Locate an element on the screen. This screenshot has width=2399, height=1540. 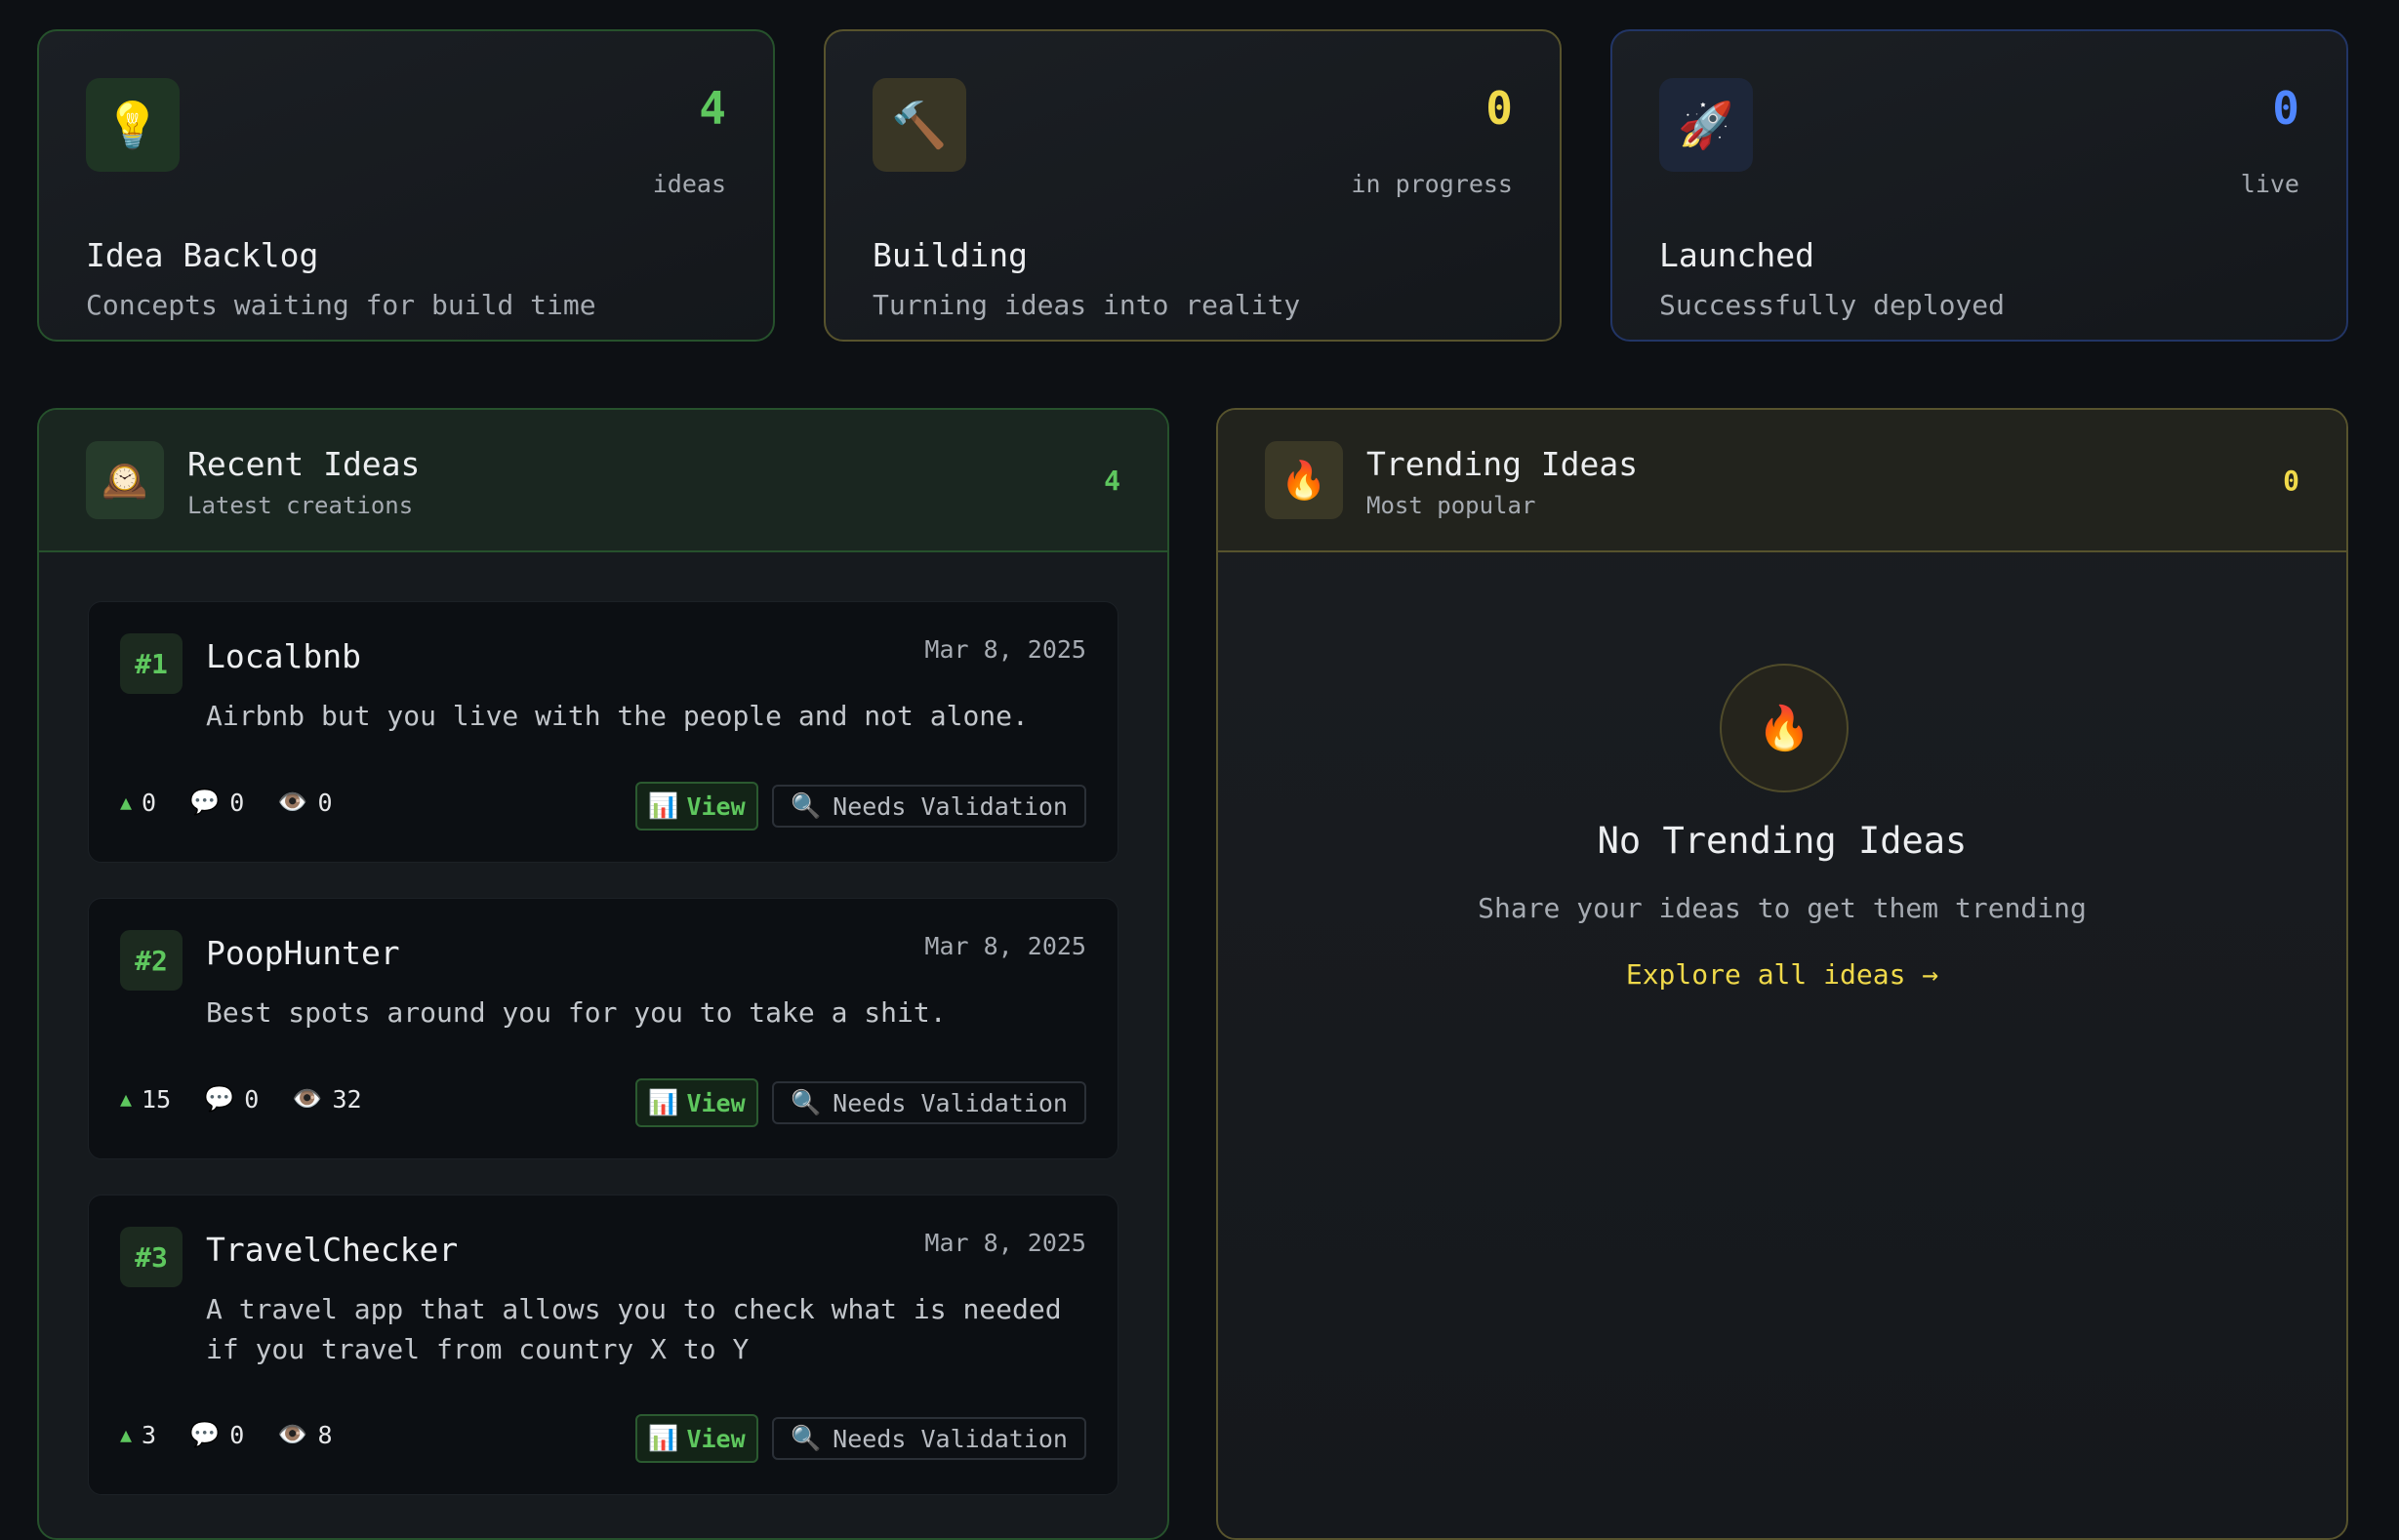
idea-title: PoopHunter is located at coordinates (303, 953).